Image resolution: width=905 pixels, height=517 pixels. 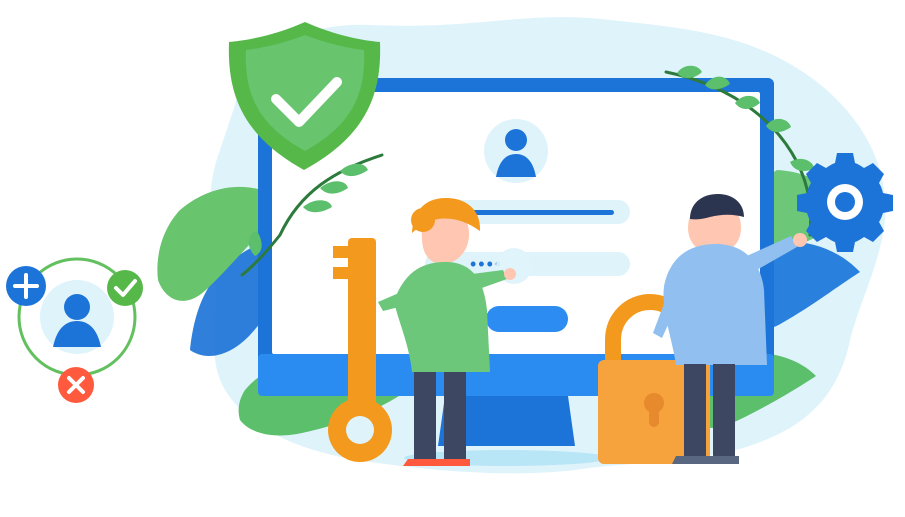 What do you see at coordinates (76, 385) in the screenshot?
I see `close-icon` at bounding box center [76, 385].